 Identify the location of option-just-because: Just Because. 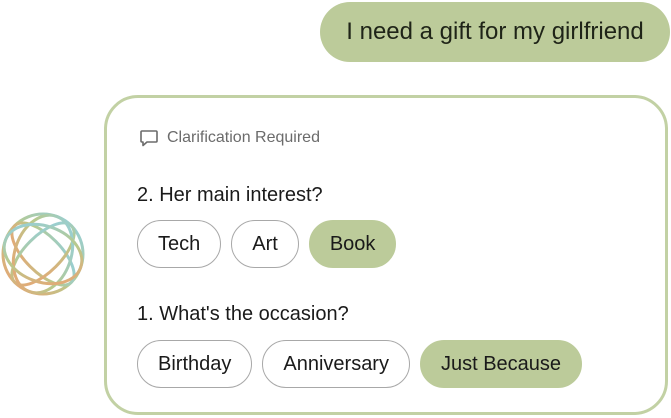
(501, 364).